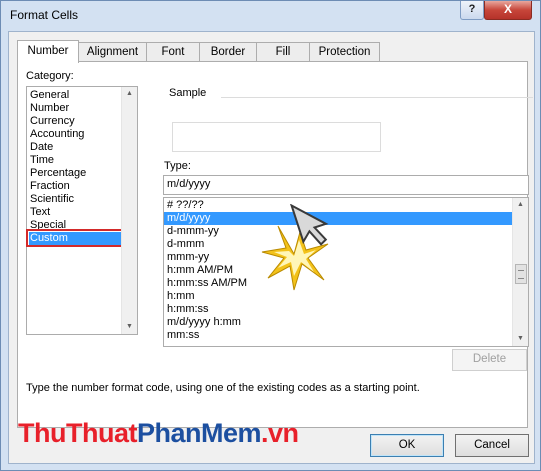  I want to click on category-item-scientific: Scientific, so click(76, 199).